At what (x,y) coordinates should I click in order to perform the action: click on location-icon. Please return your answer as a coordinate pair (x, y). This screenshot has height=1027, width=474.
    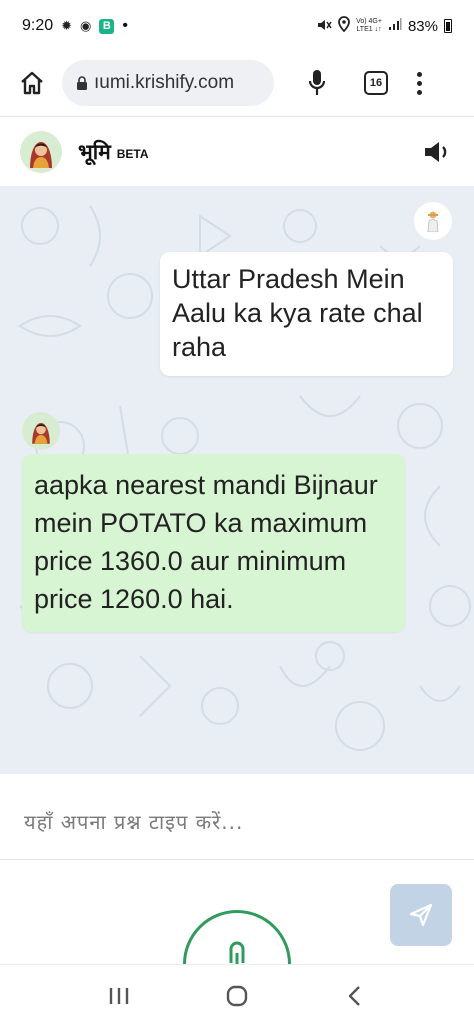
    Looking at the image, I should click on (344, 26).